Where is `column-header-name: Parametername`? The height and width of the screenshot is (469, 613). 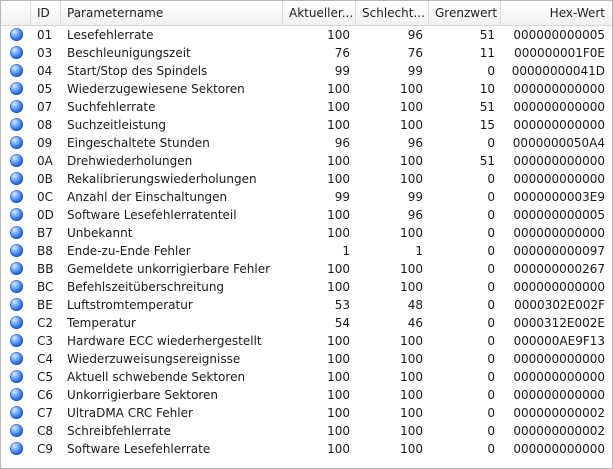 column-header-name: Parametername is located at coordinates (172, 13).